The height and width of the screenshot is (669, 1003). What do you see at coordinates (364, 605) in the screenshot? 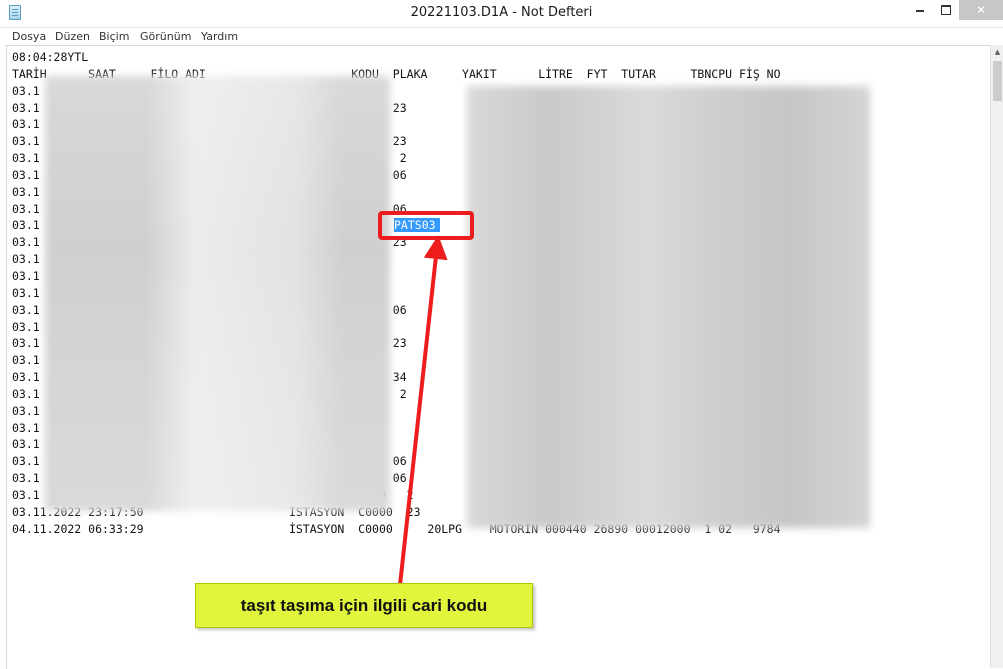
I see `callout-box: taşıt taşıma için ilgili cari kodu` at bounding box center [364, 605].